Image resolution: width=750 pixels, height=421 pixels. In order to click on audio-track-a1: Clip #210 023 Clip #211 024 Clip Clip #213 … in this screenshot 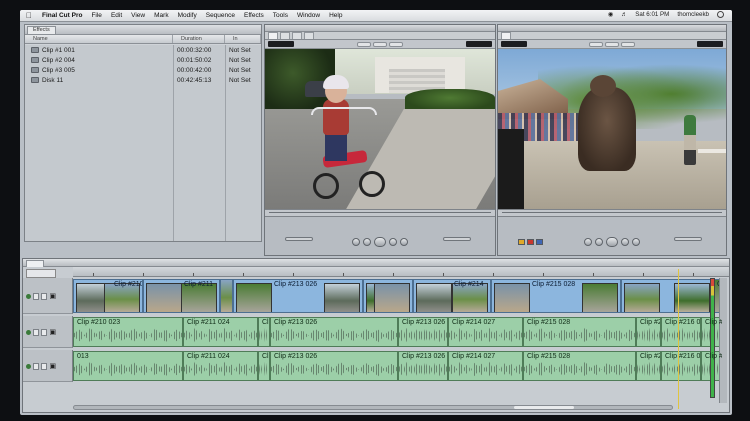, I will do `click(398, 332)`.